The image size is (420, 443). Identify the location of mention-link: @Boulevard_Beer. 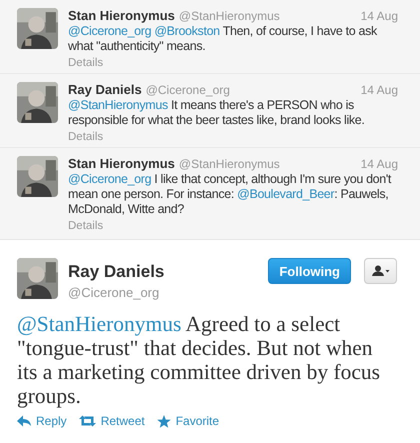
(285, 194).